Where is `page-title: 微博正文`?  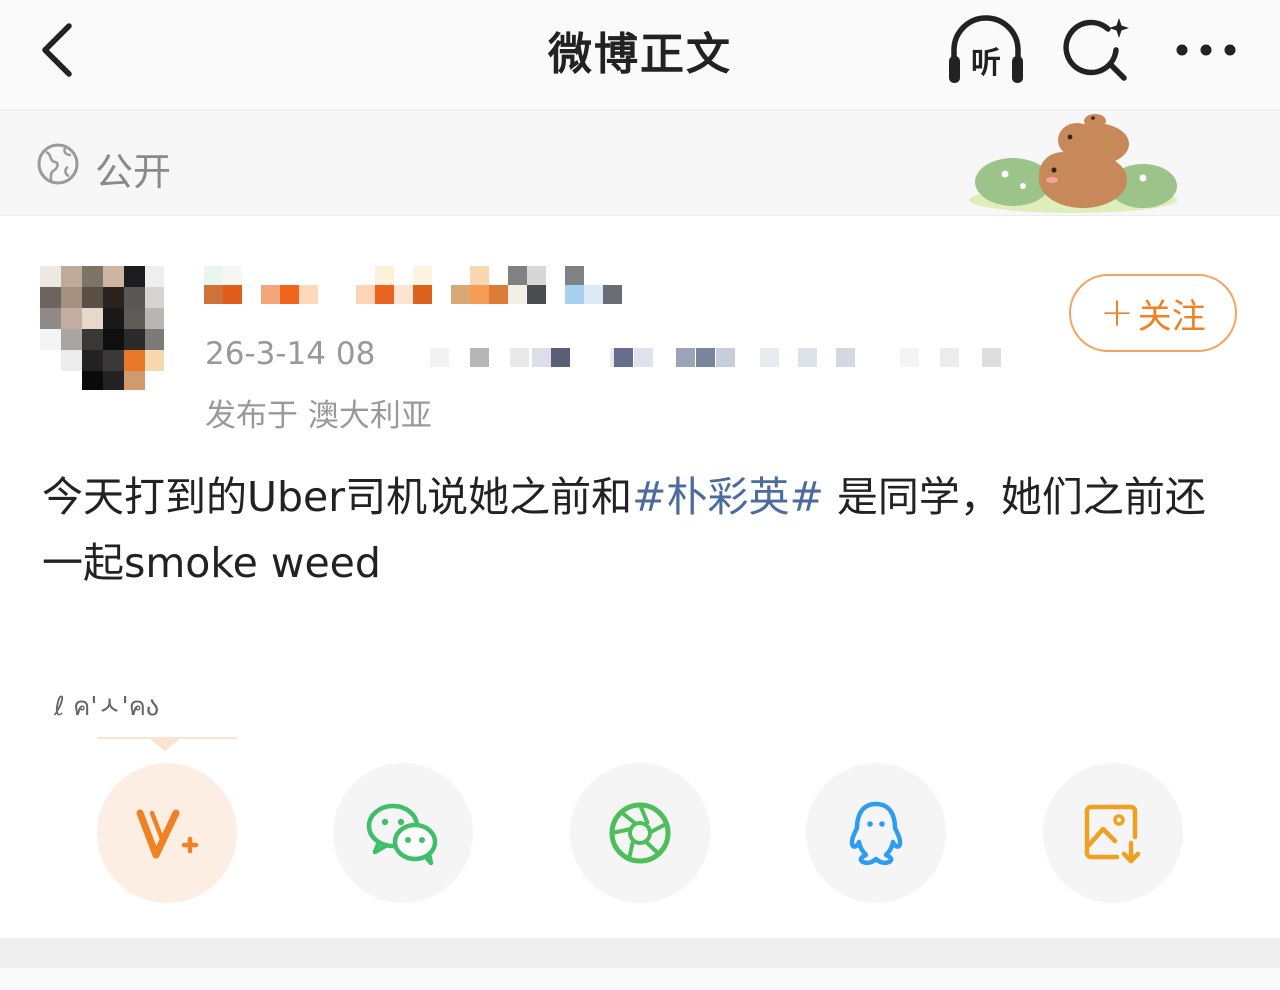
page-title: 微博正文 is located at coordinates (640, 54).